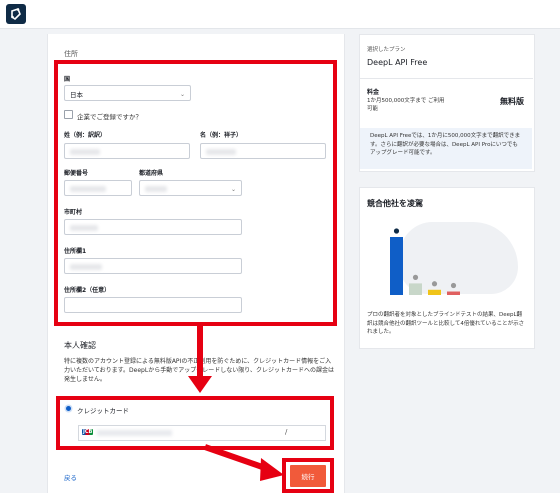  Describe the element at coordinates (80, 345) in the screenshot. I see `identity-section-title: 本人確認` at that location.